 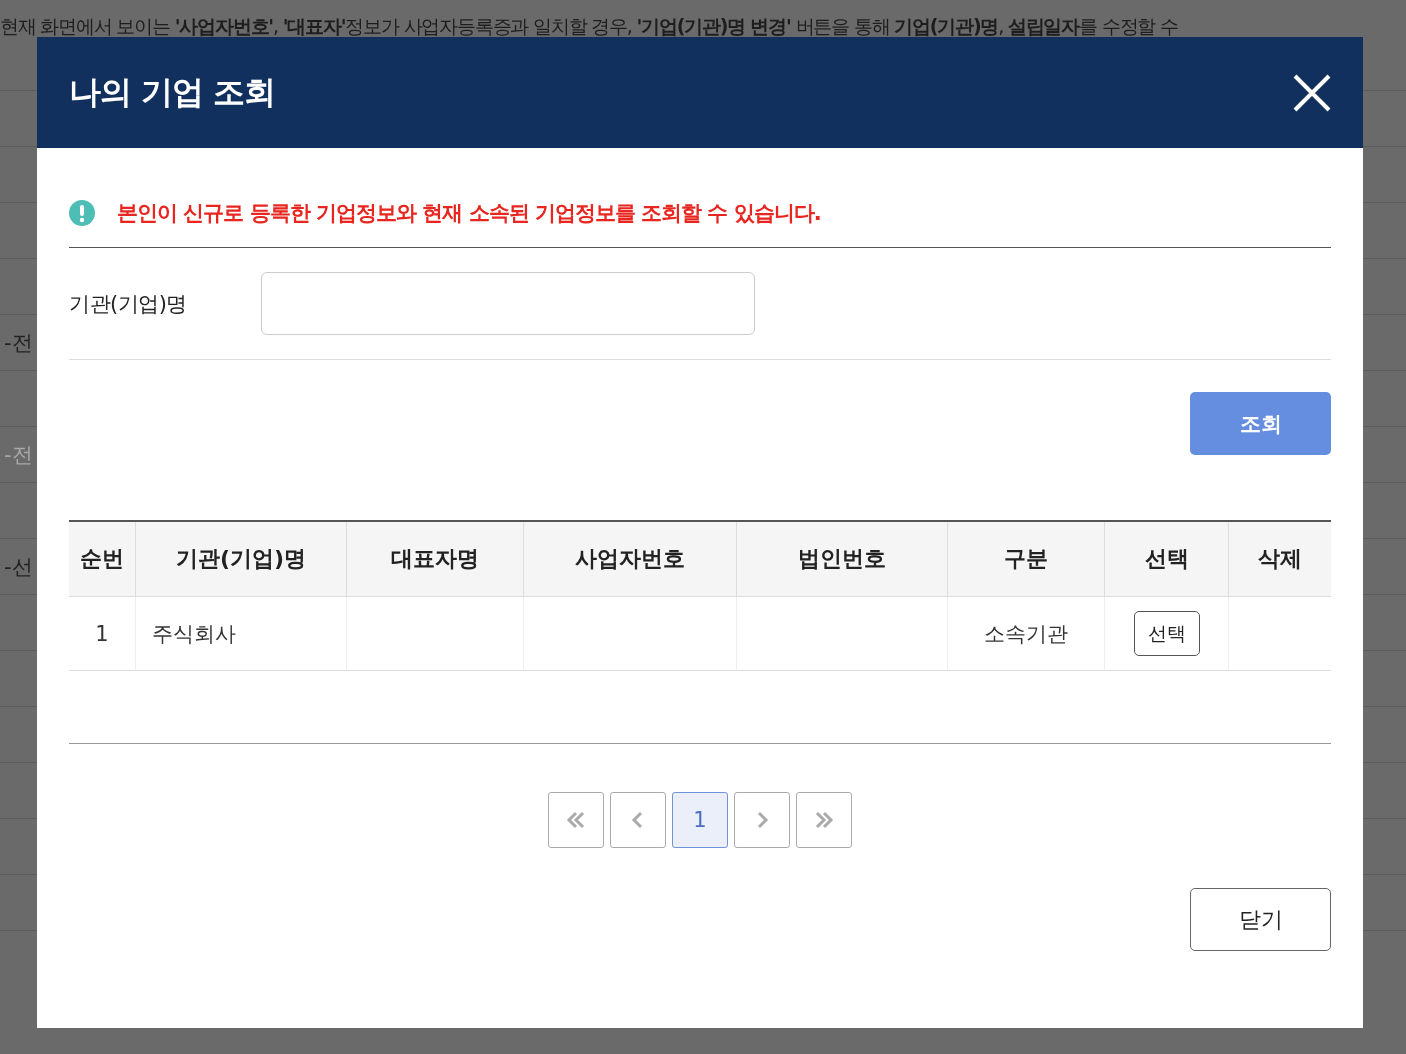 What do you see at coordinates (18, 567) in the screenshot?
I see `background-text: -선` at bounding box center [18, 567].